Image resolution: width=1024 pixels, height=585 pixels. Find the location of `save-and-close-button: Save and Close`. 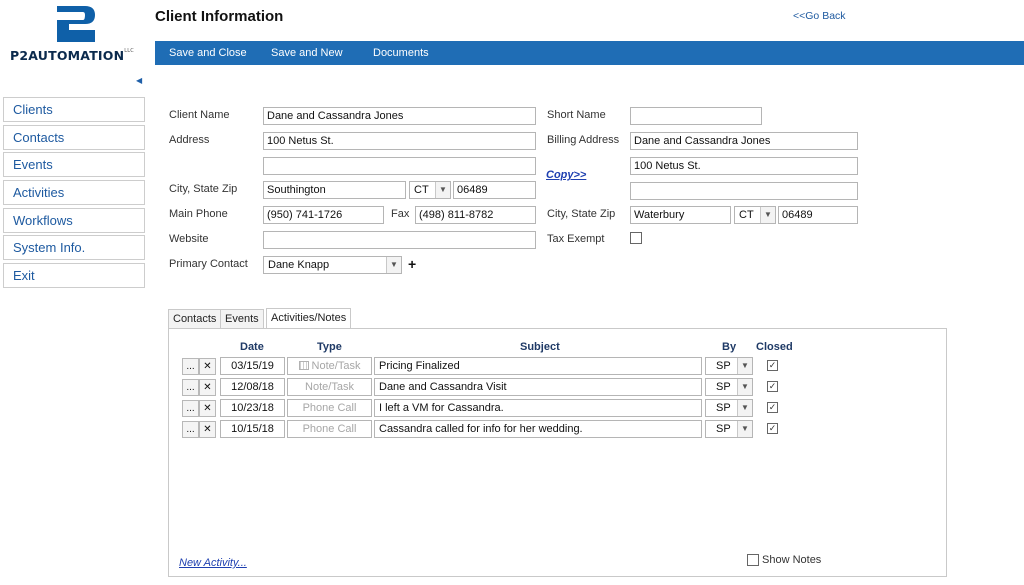

save-and-close-button: Save and Close is located at coordinates (208, 53).